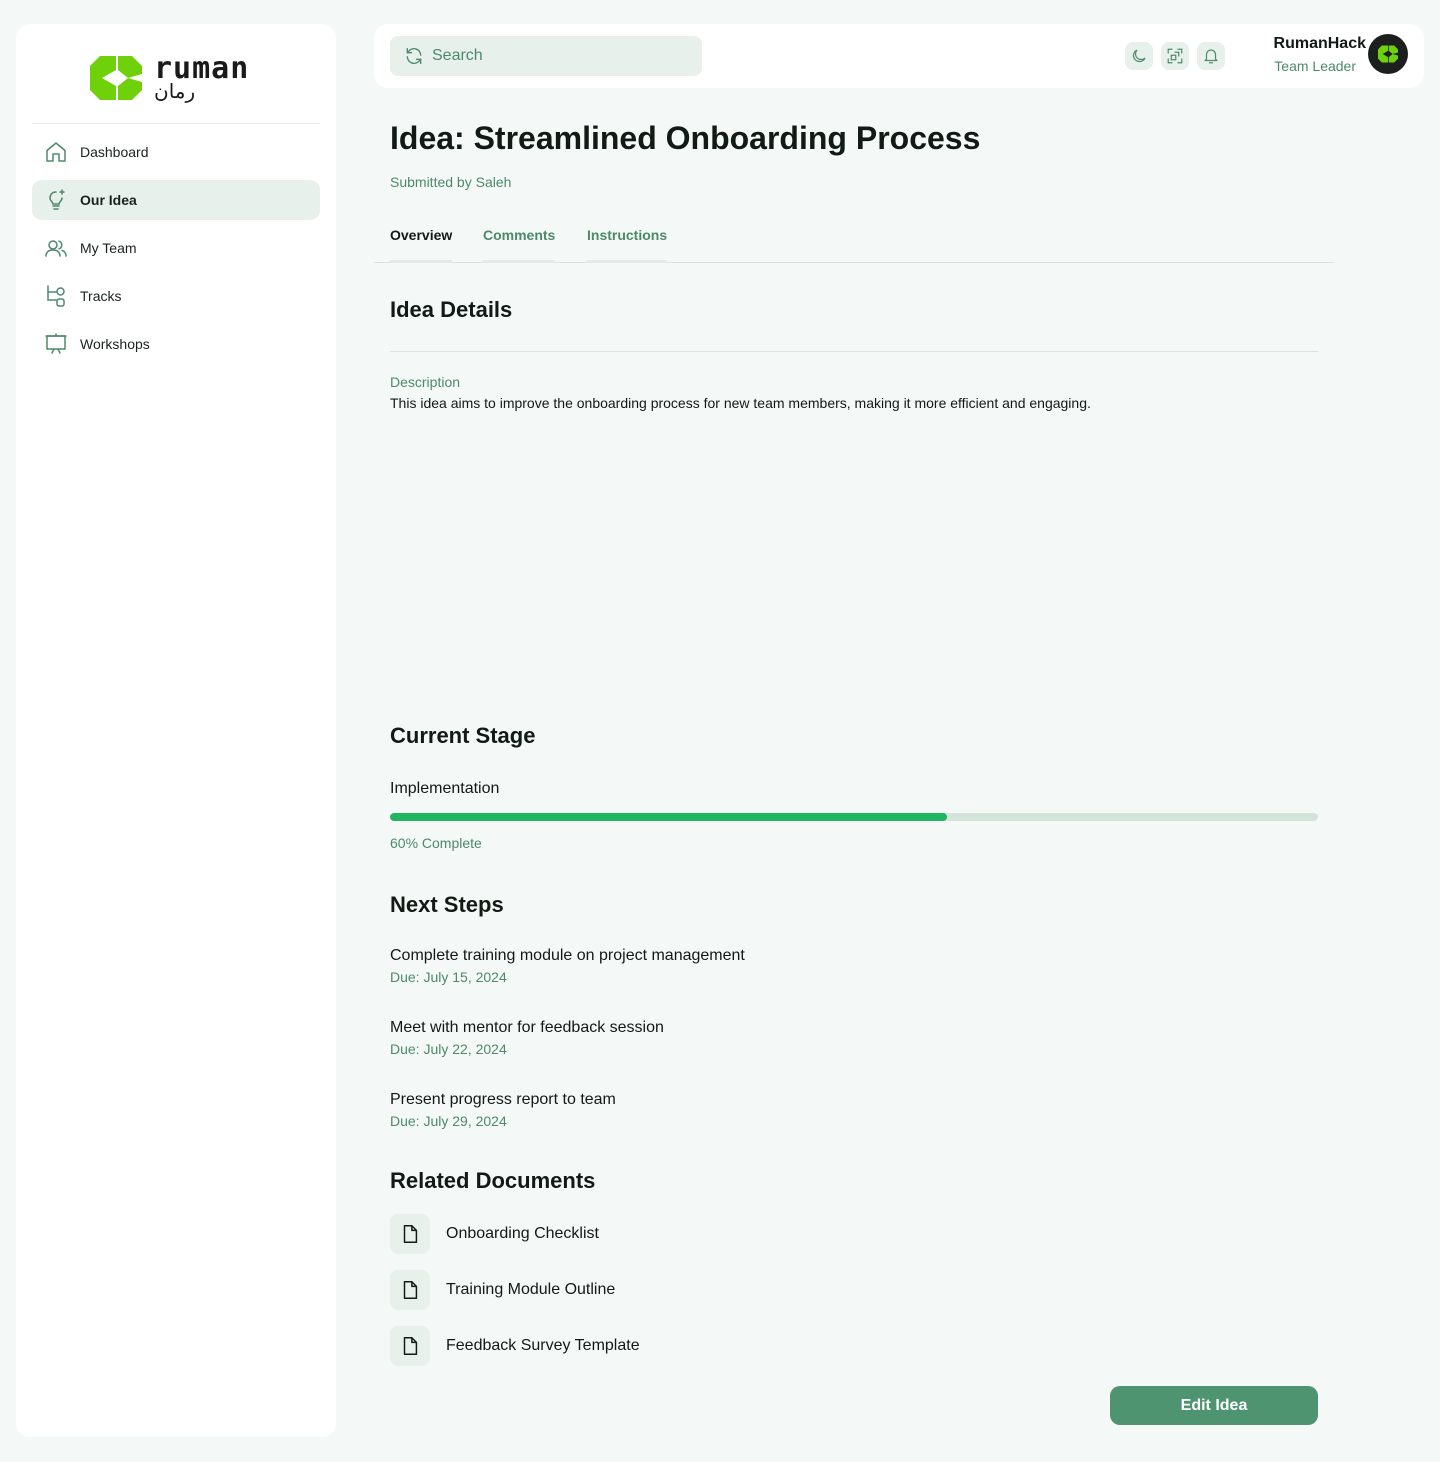 The width and height of the screenshot is (1440, 1462). Describe the element at coordinates (175, 92) in the screenshot. I see `logo-arabic: رمان` at that location.